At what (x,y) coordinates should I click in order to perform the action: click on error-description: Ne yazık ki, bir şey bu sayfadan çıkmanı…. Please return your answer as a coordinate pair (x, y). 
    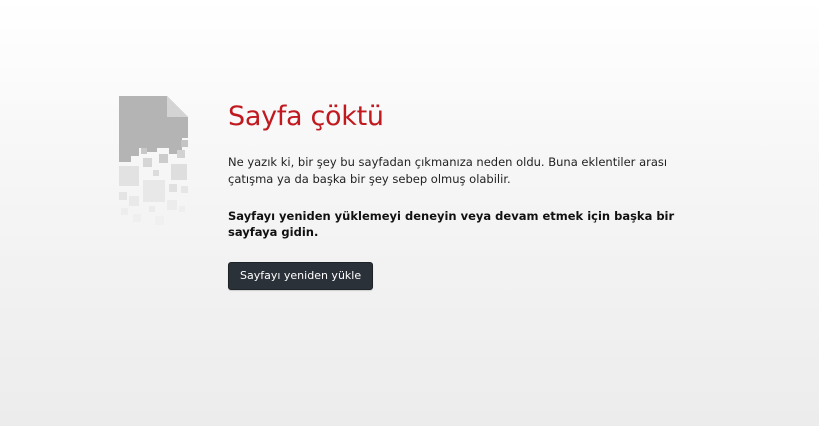
    Looking at the image, I should click on (448, 170).